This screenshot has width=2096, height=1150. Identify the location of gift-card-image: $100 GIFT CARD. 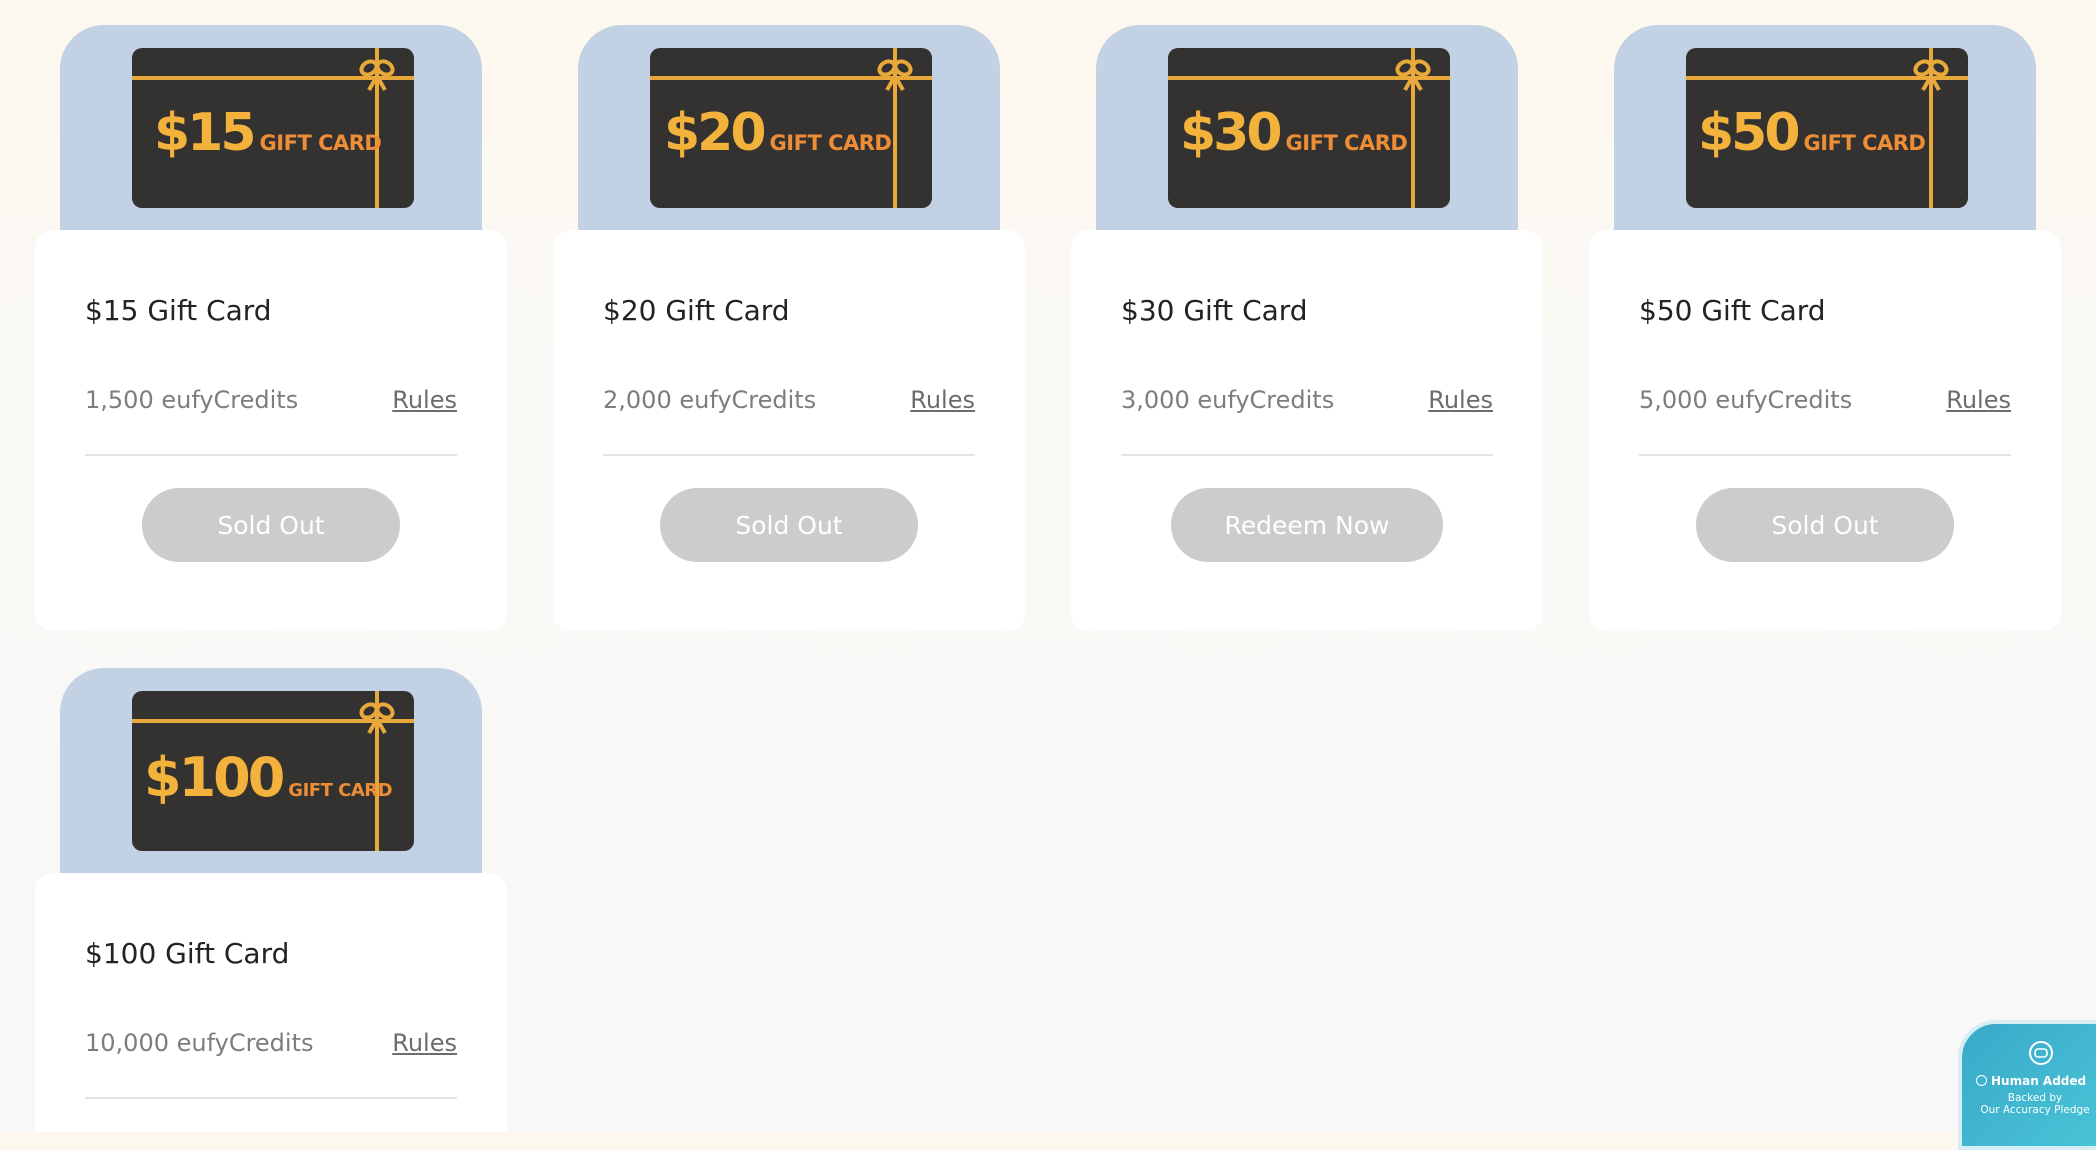
(273, 771).